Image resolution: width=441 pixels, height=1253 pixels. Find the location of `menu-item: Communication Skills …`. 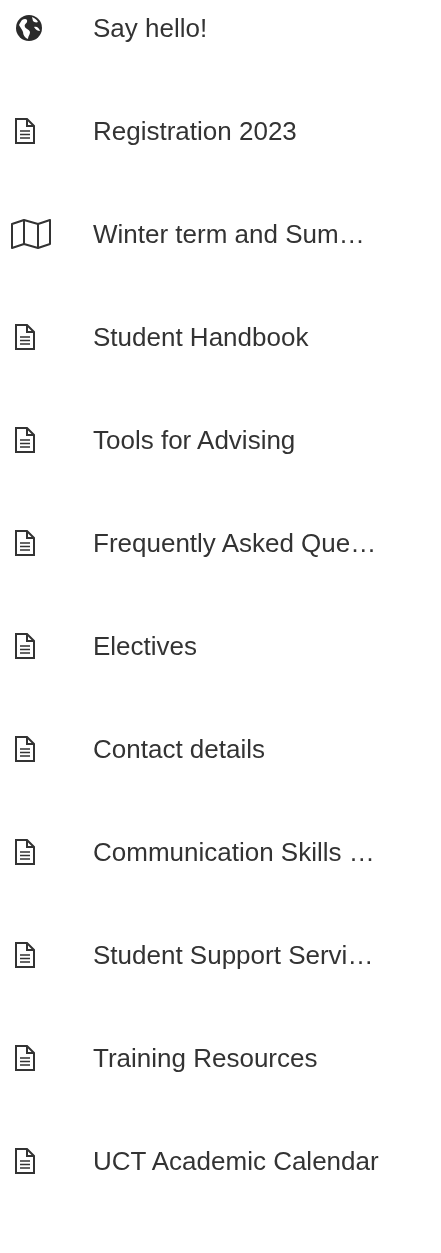

menu-item: Communication Skills … is located at coordinates (220, 875).